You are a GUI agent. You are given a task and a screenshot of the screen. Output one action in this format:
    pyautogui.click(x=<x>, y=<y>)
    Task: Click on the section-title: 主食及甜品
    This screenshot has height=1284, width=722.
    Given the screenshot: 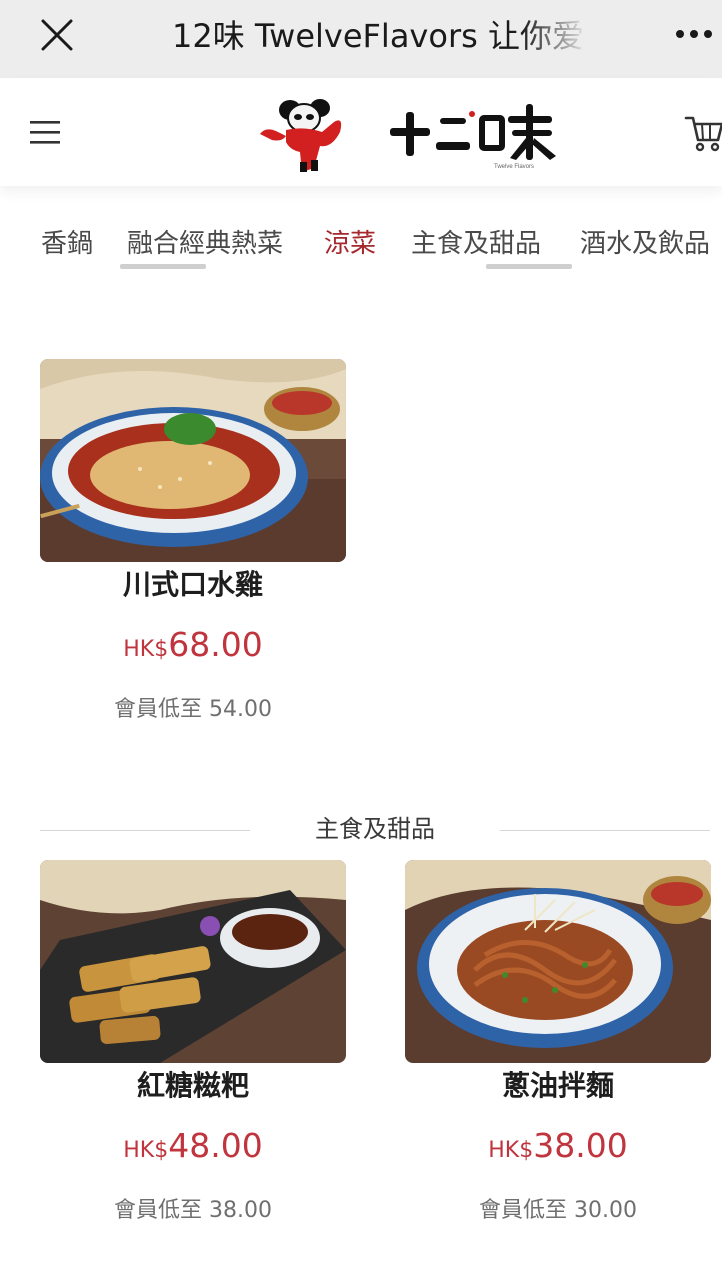 What is the action you would take?
    pyautogui.click(x=375, y=829)
    